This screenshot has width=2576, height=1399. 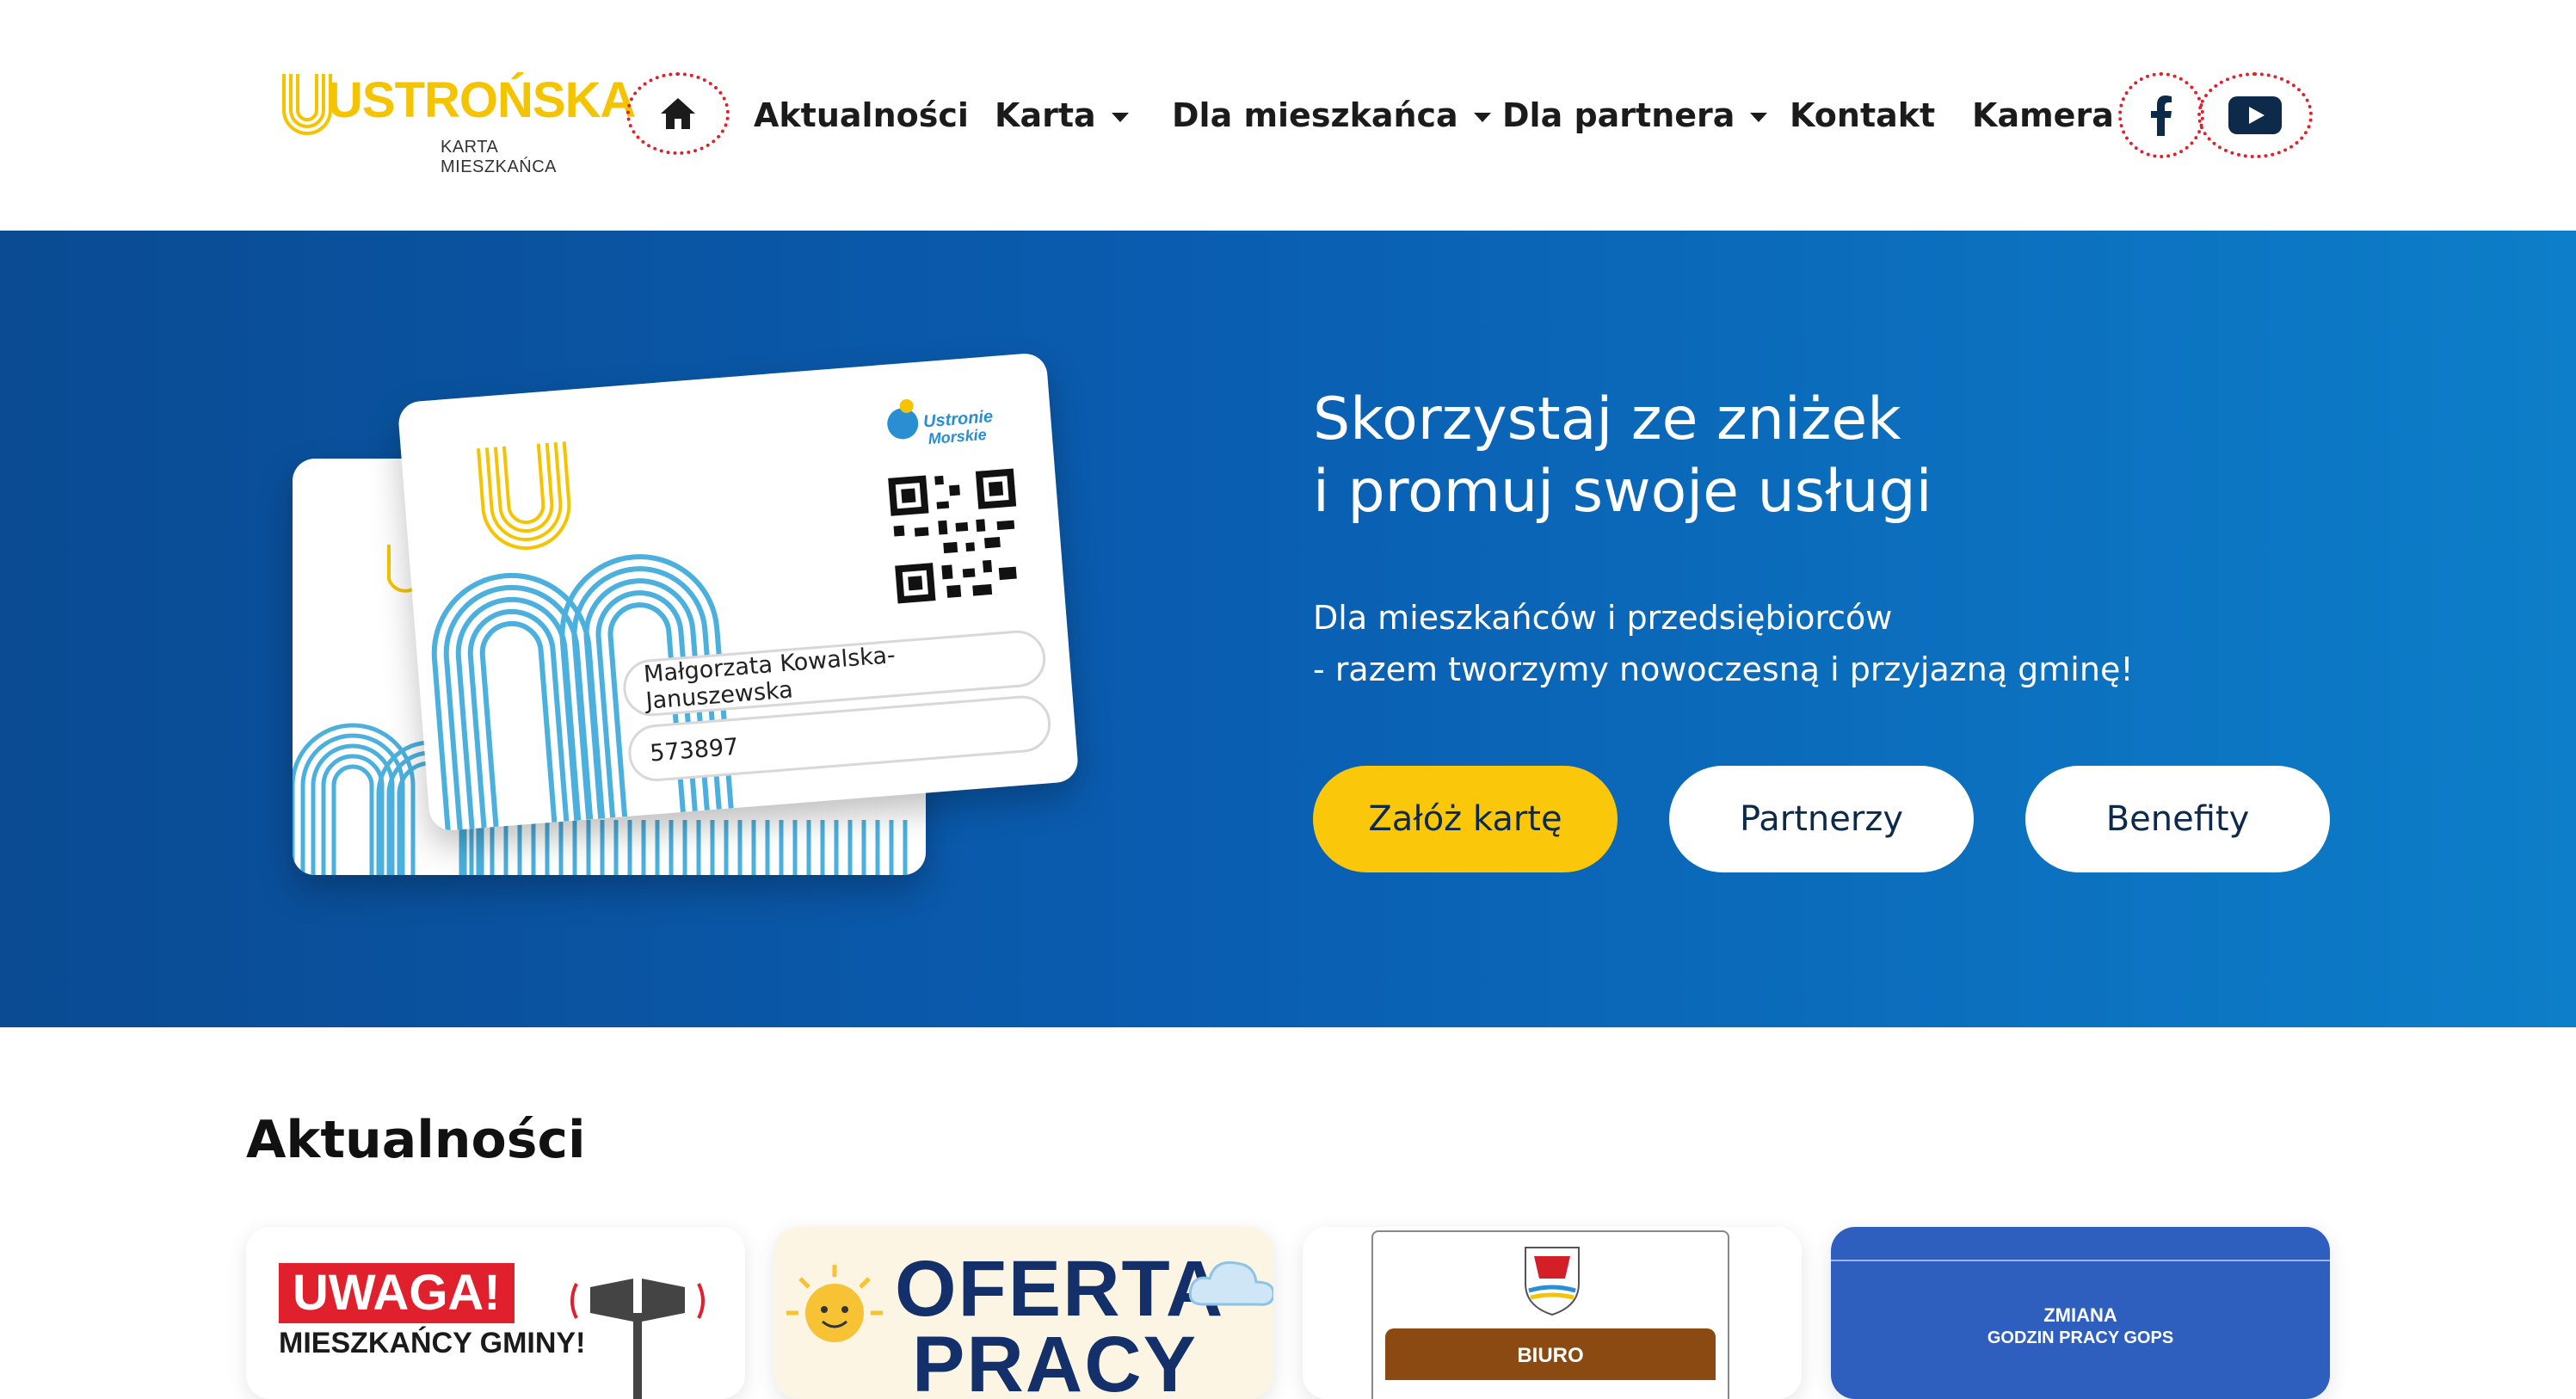 I want to click on news-card-1-subtitle: MIESZKAŃCY GMINY!, so click(x=432, y=1343).